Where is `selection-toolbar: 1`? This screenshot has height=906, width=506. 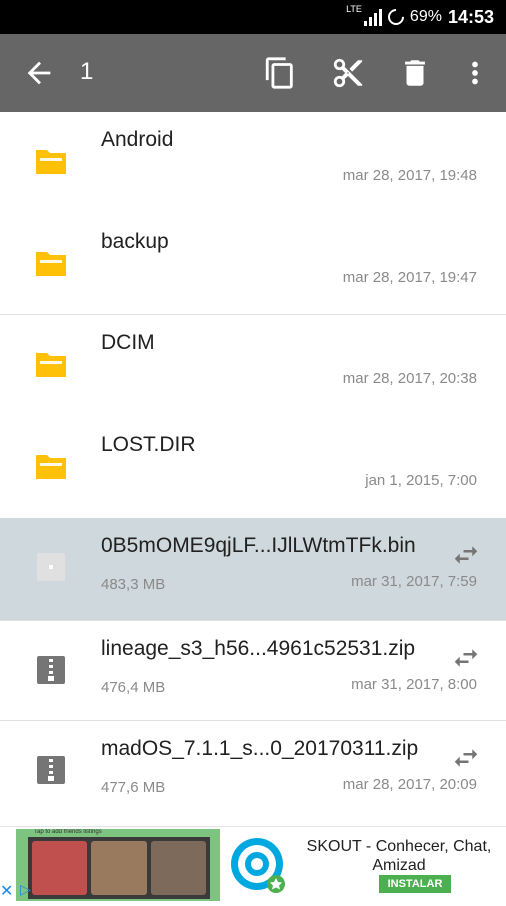
selection-toolbar: 1 is located at coordinates (253, 73).